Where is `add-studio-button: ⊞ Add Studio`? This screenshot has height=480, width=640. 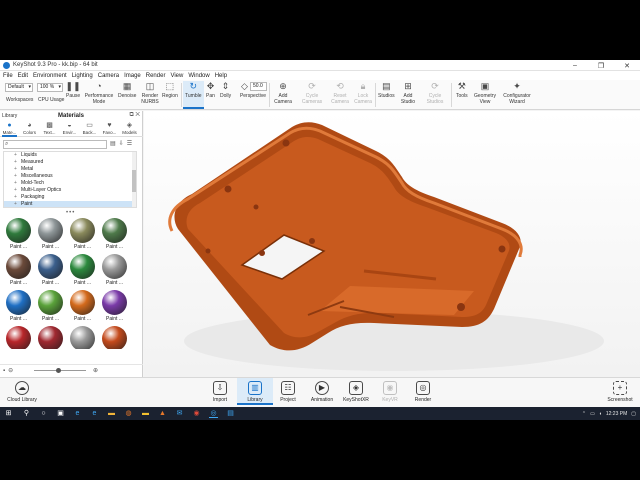
add-studio-button: ⊞ Add Studio is located at coordinates (408, 93).